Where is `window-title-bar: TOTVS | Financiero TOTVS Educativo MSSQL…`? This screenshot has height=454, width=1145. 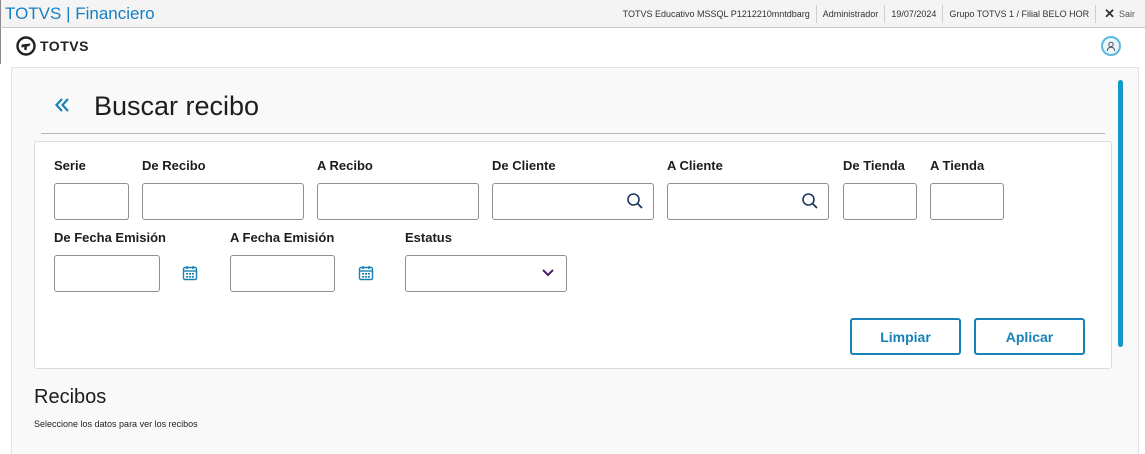 window-title-bar: TOTVS | Financiero TOTVS Educativo MSSQL… is located at coordinates (572, 14).